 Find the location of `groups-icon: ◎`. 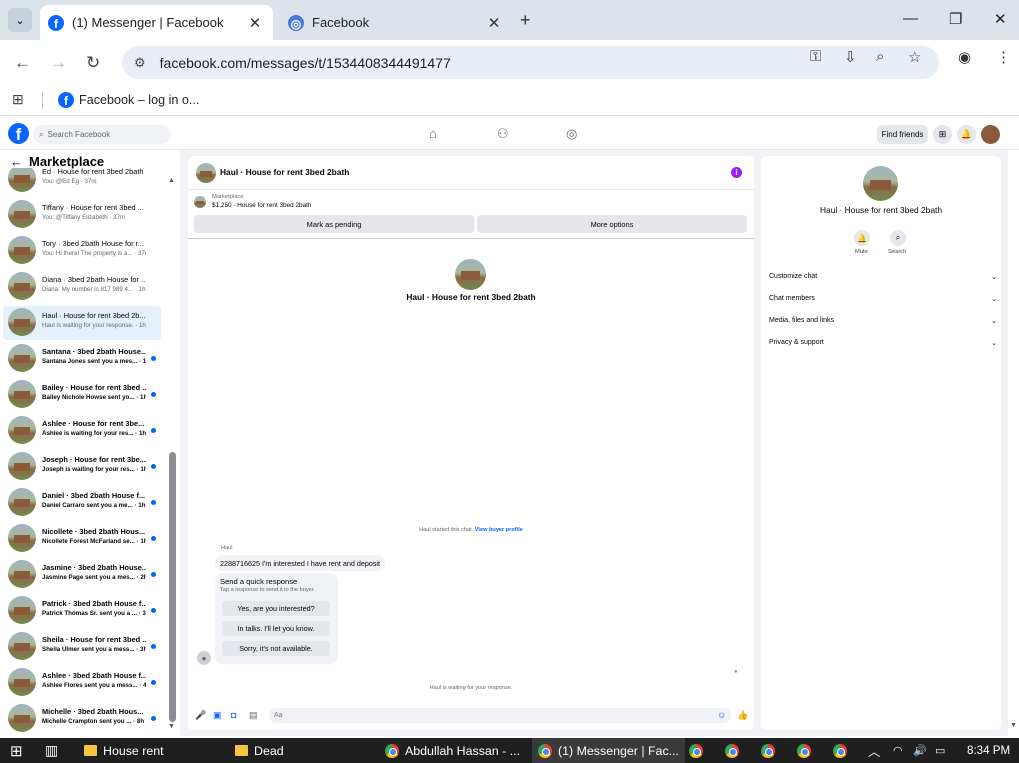

groups-icon: ◎ is located at coordinates (571, 134).